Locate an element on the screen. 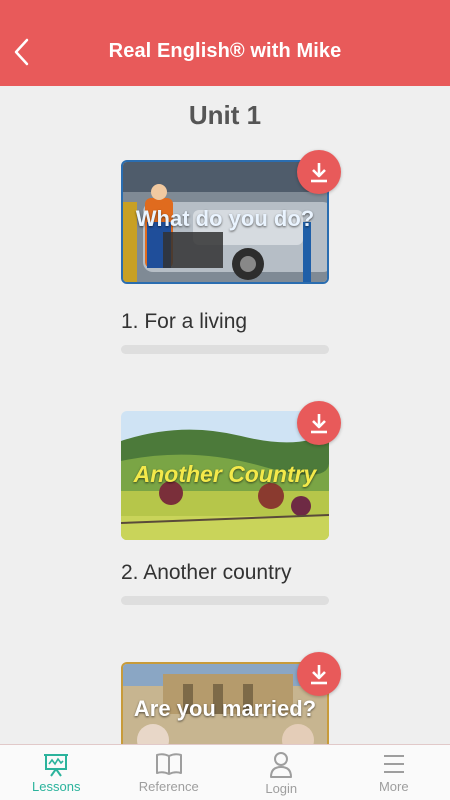 This screenshot has height=800, width=450. app-header: Real English® with Mike is located at coordinates (225, 43).